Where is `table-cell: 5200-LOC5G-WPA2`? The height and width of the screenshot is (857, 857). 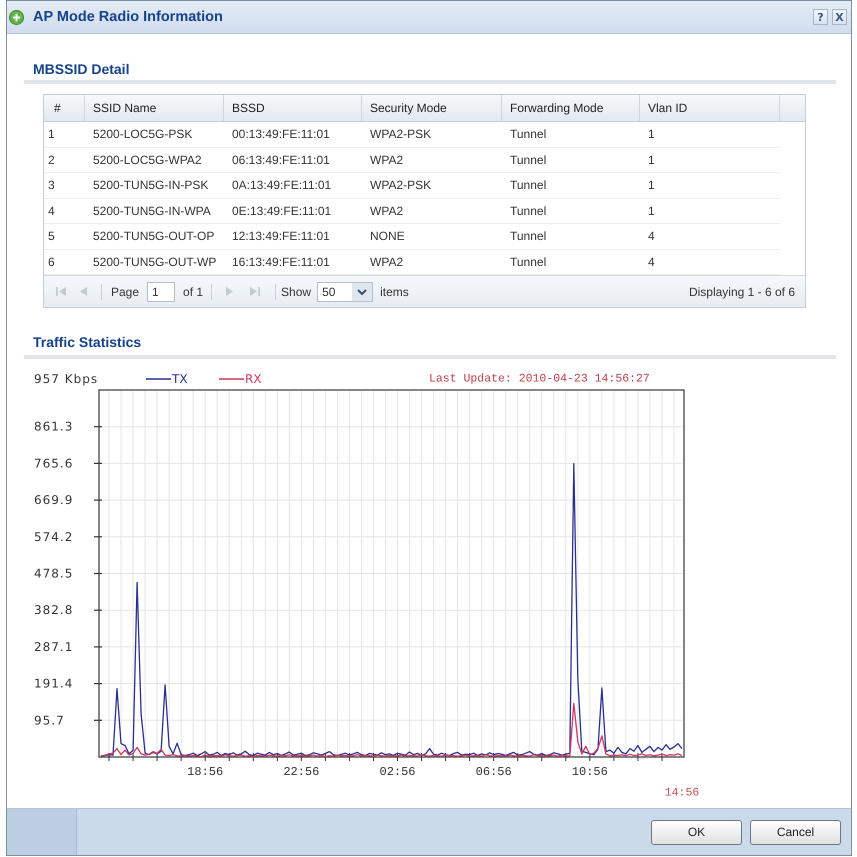 table-cell: 5200-LOC5G-WPA2 is located at coordinates (154, 160).